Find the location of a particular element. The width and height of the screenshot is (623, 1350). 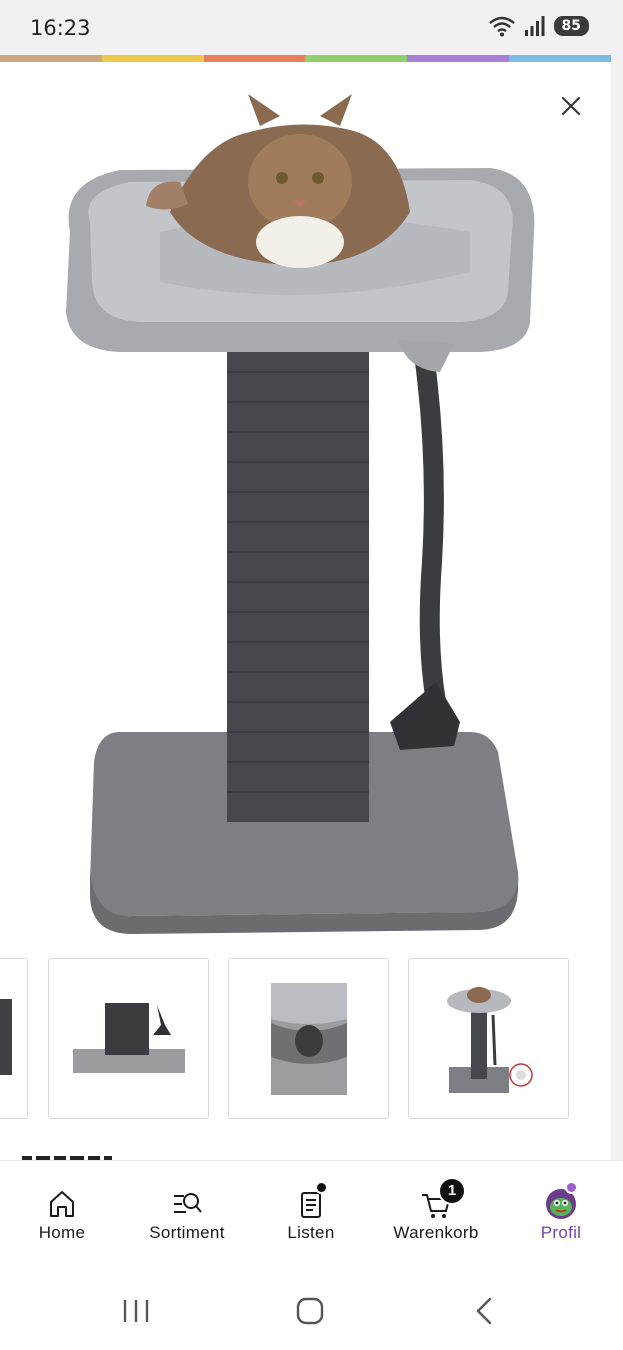

thumbnail-strip is located at coordinates (305, 1039).